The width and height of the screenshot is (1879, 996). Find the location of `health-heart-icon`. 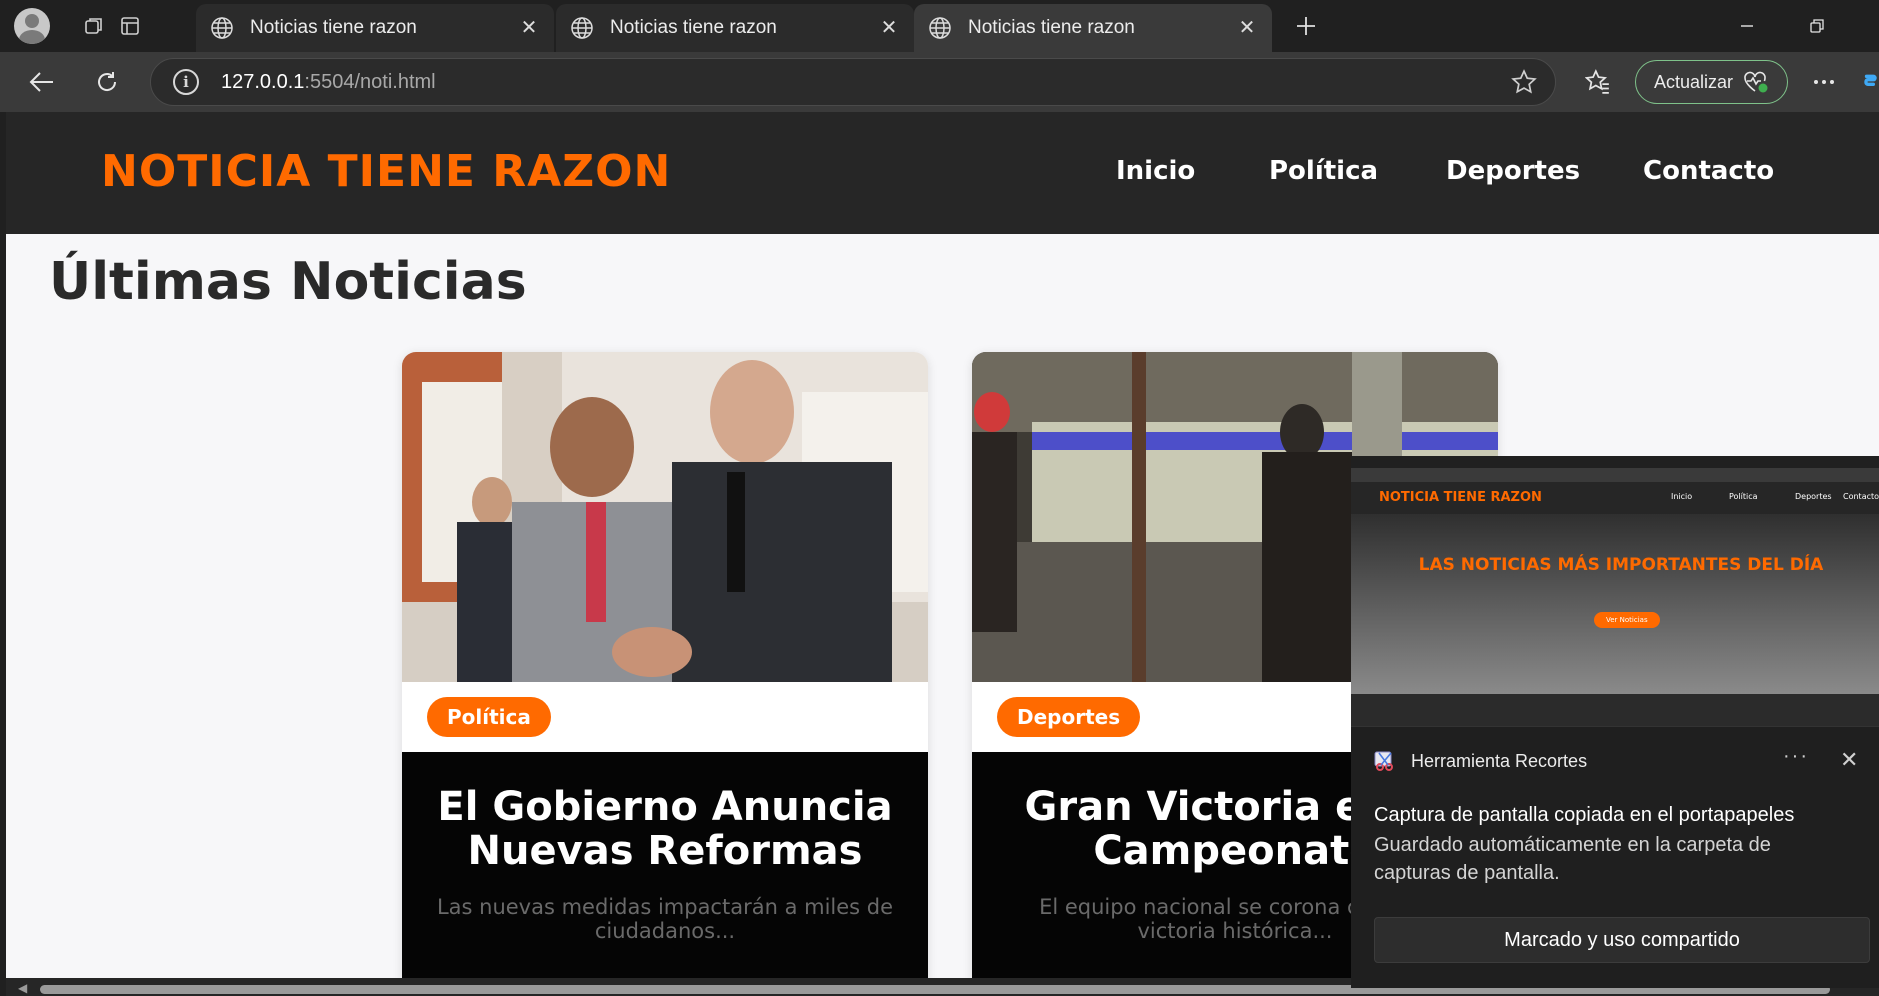

health-heart-icon is located at coordinates (1756, 82).